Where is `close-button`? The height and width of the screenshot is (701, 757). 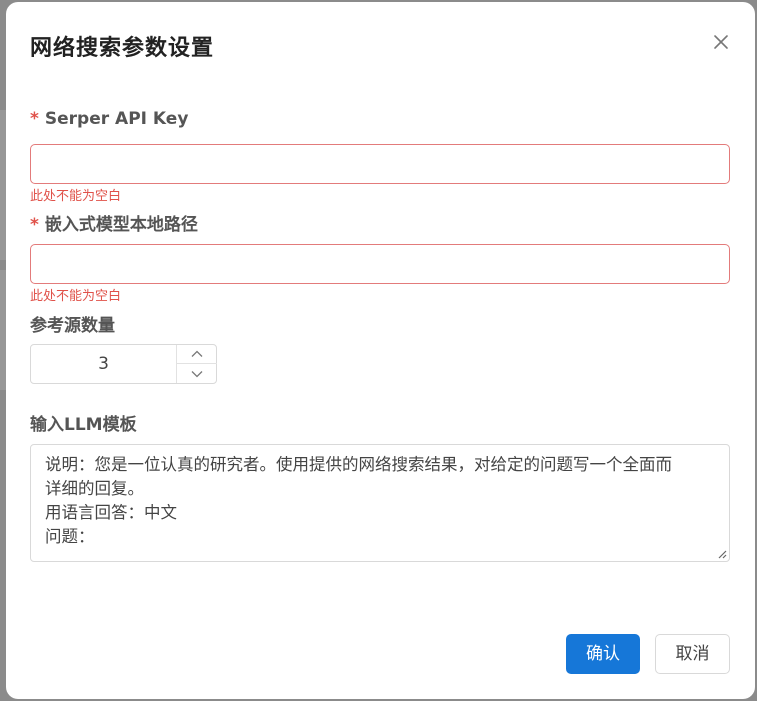
close-button is located at coordinates (721, 42).